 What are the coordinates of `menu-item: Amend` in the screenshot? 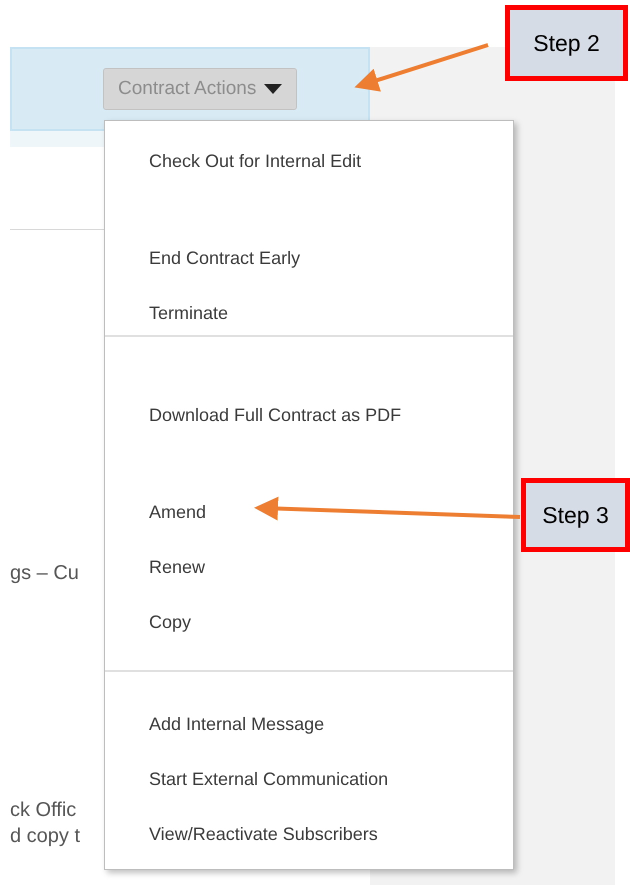 It's located at (155, 512).